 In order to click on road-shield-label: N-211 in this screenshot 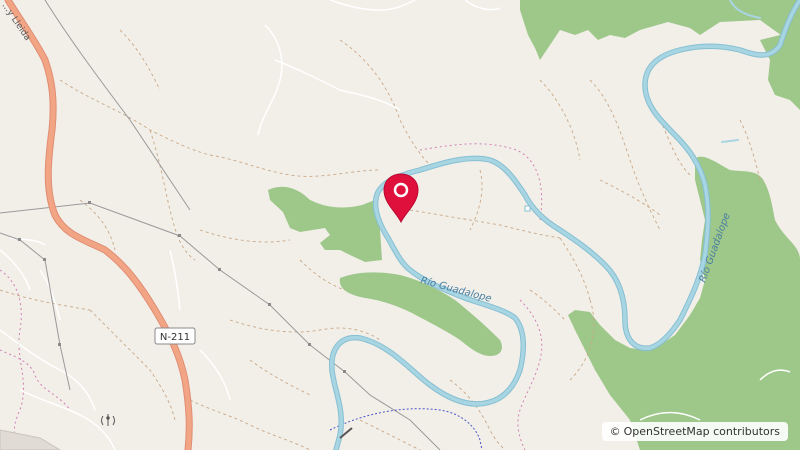, I will do `click(175, 337)`.